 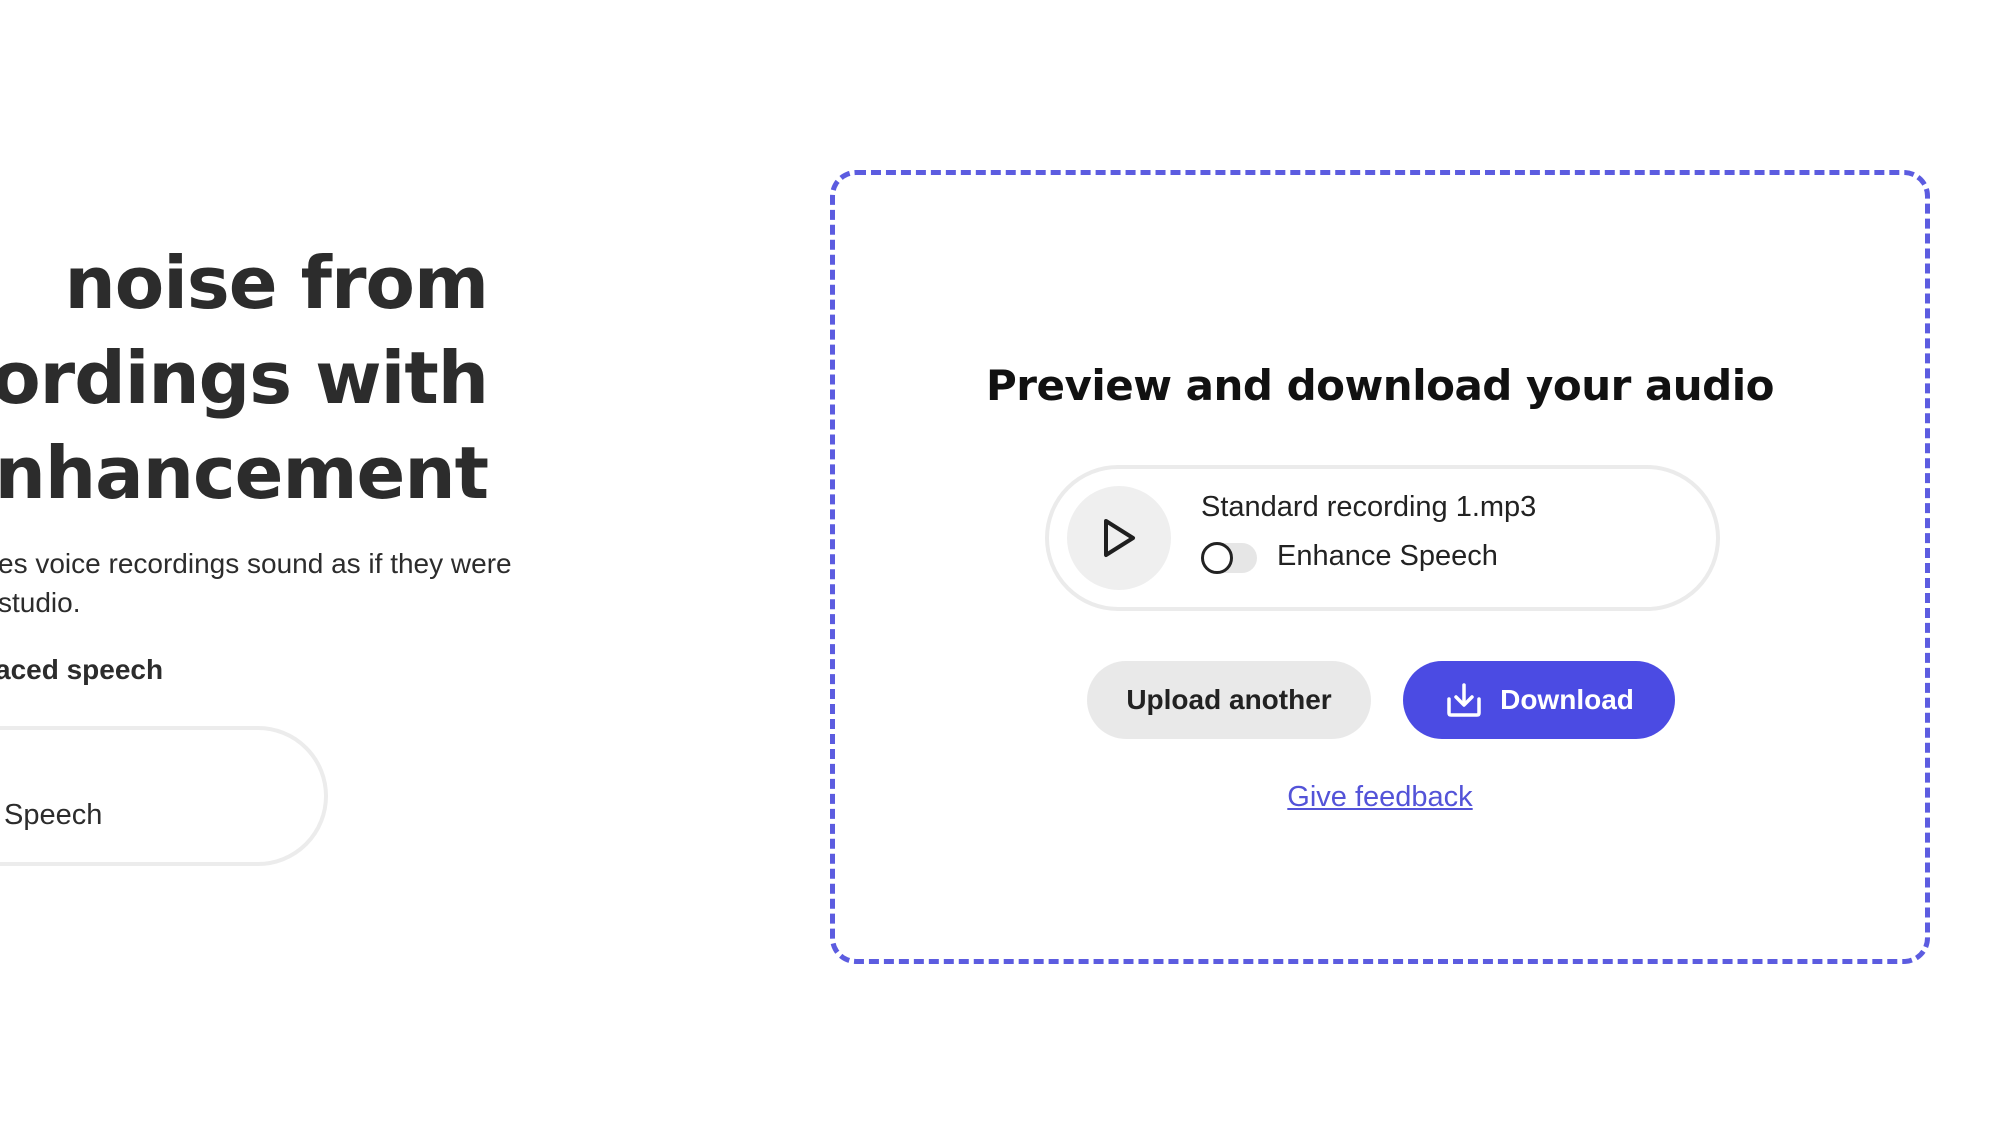 What do you see at coordinates (1229, 700) in the screenshot?
I see `upload-another-button: Upload another` at bounding box center [1229, 700].